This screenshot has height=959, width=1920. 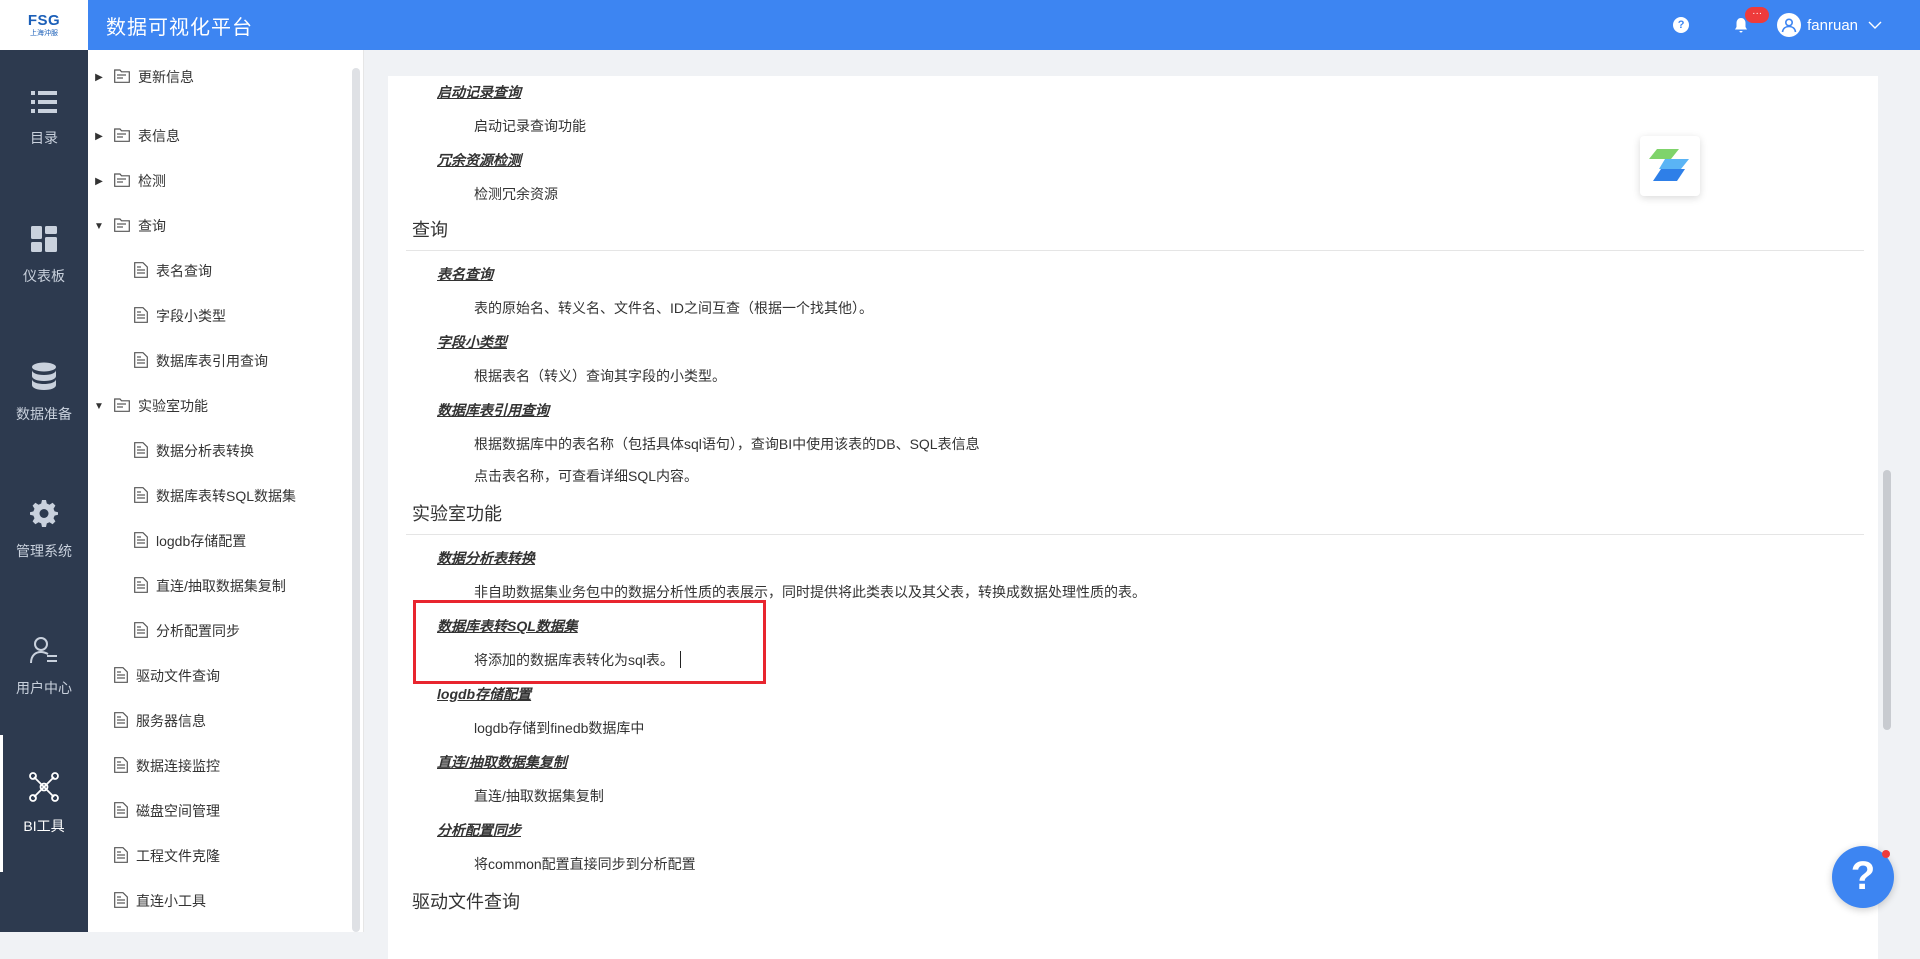 I want to click on tree-item-label: 数据分析表转换, so click(x=205, y=451).